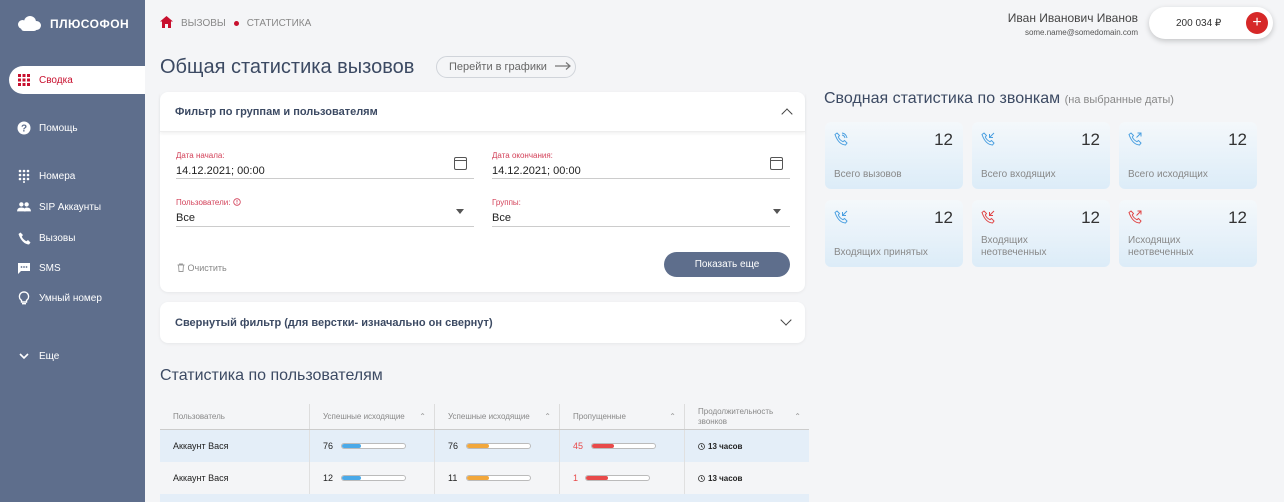 This screenshot has height=502, width=1284. Describe the element at coordinates (24, 80) in the screenshot. I see `grid-icon` at that location.